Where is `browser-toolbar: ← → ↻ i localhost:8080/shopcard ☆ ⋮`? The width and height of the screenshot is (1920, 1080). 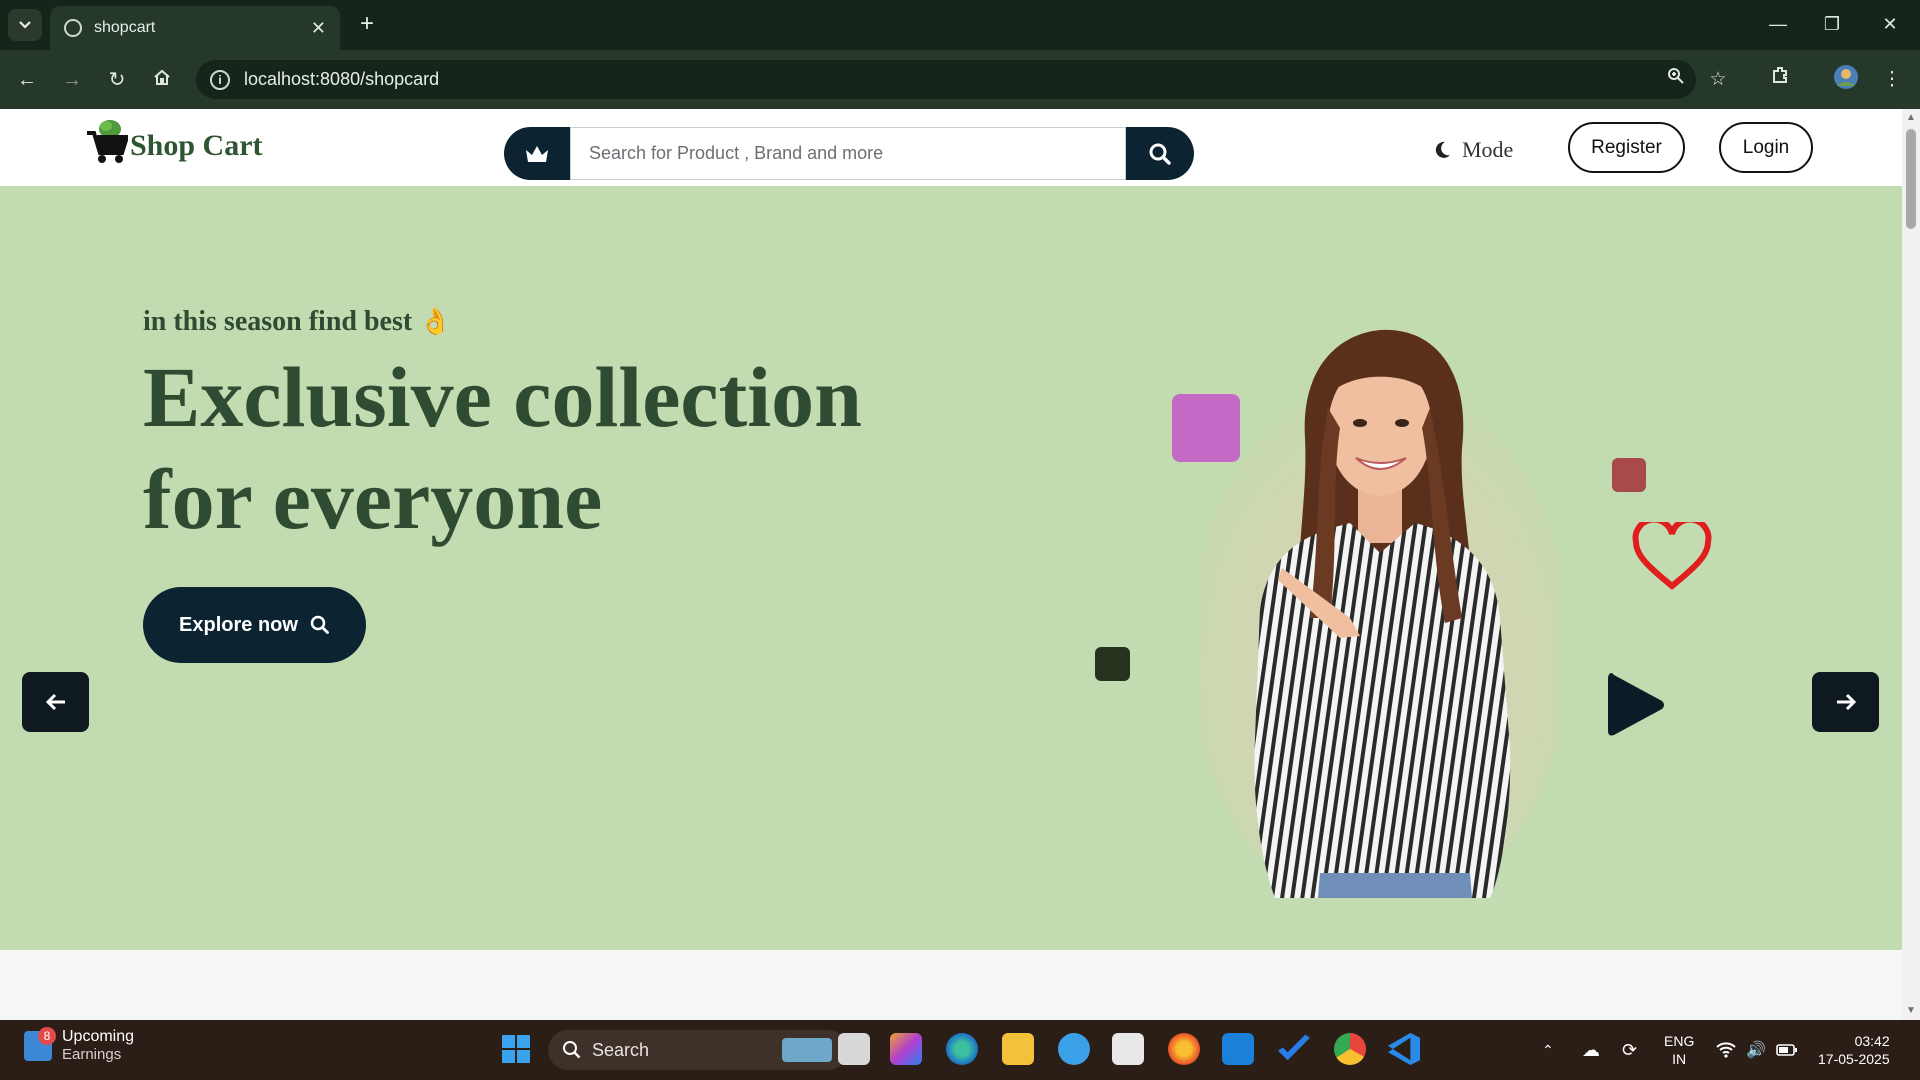 browser-toolbar: ← → ↻ i localhost:8080/shopcard ☆ ⋮ is located at coordinates (960, 79).